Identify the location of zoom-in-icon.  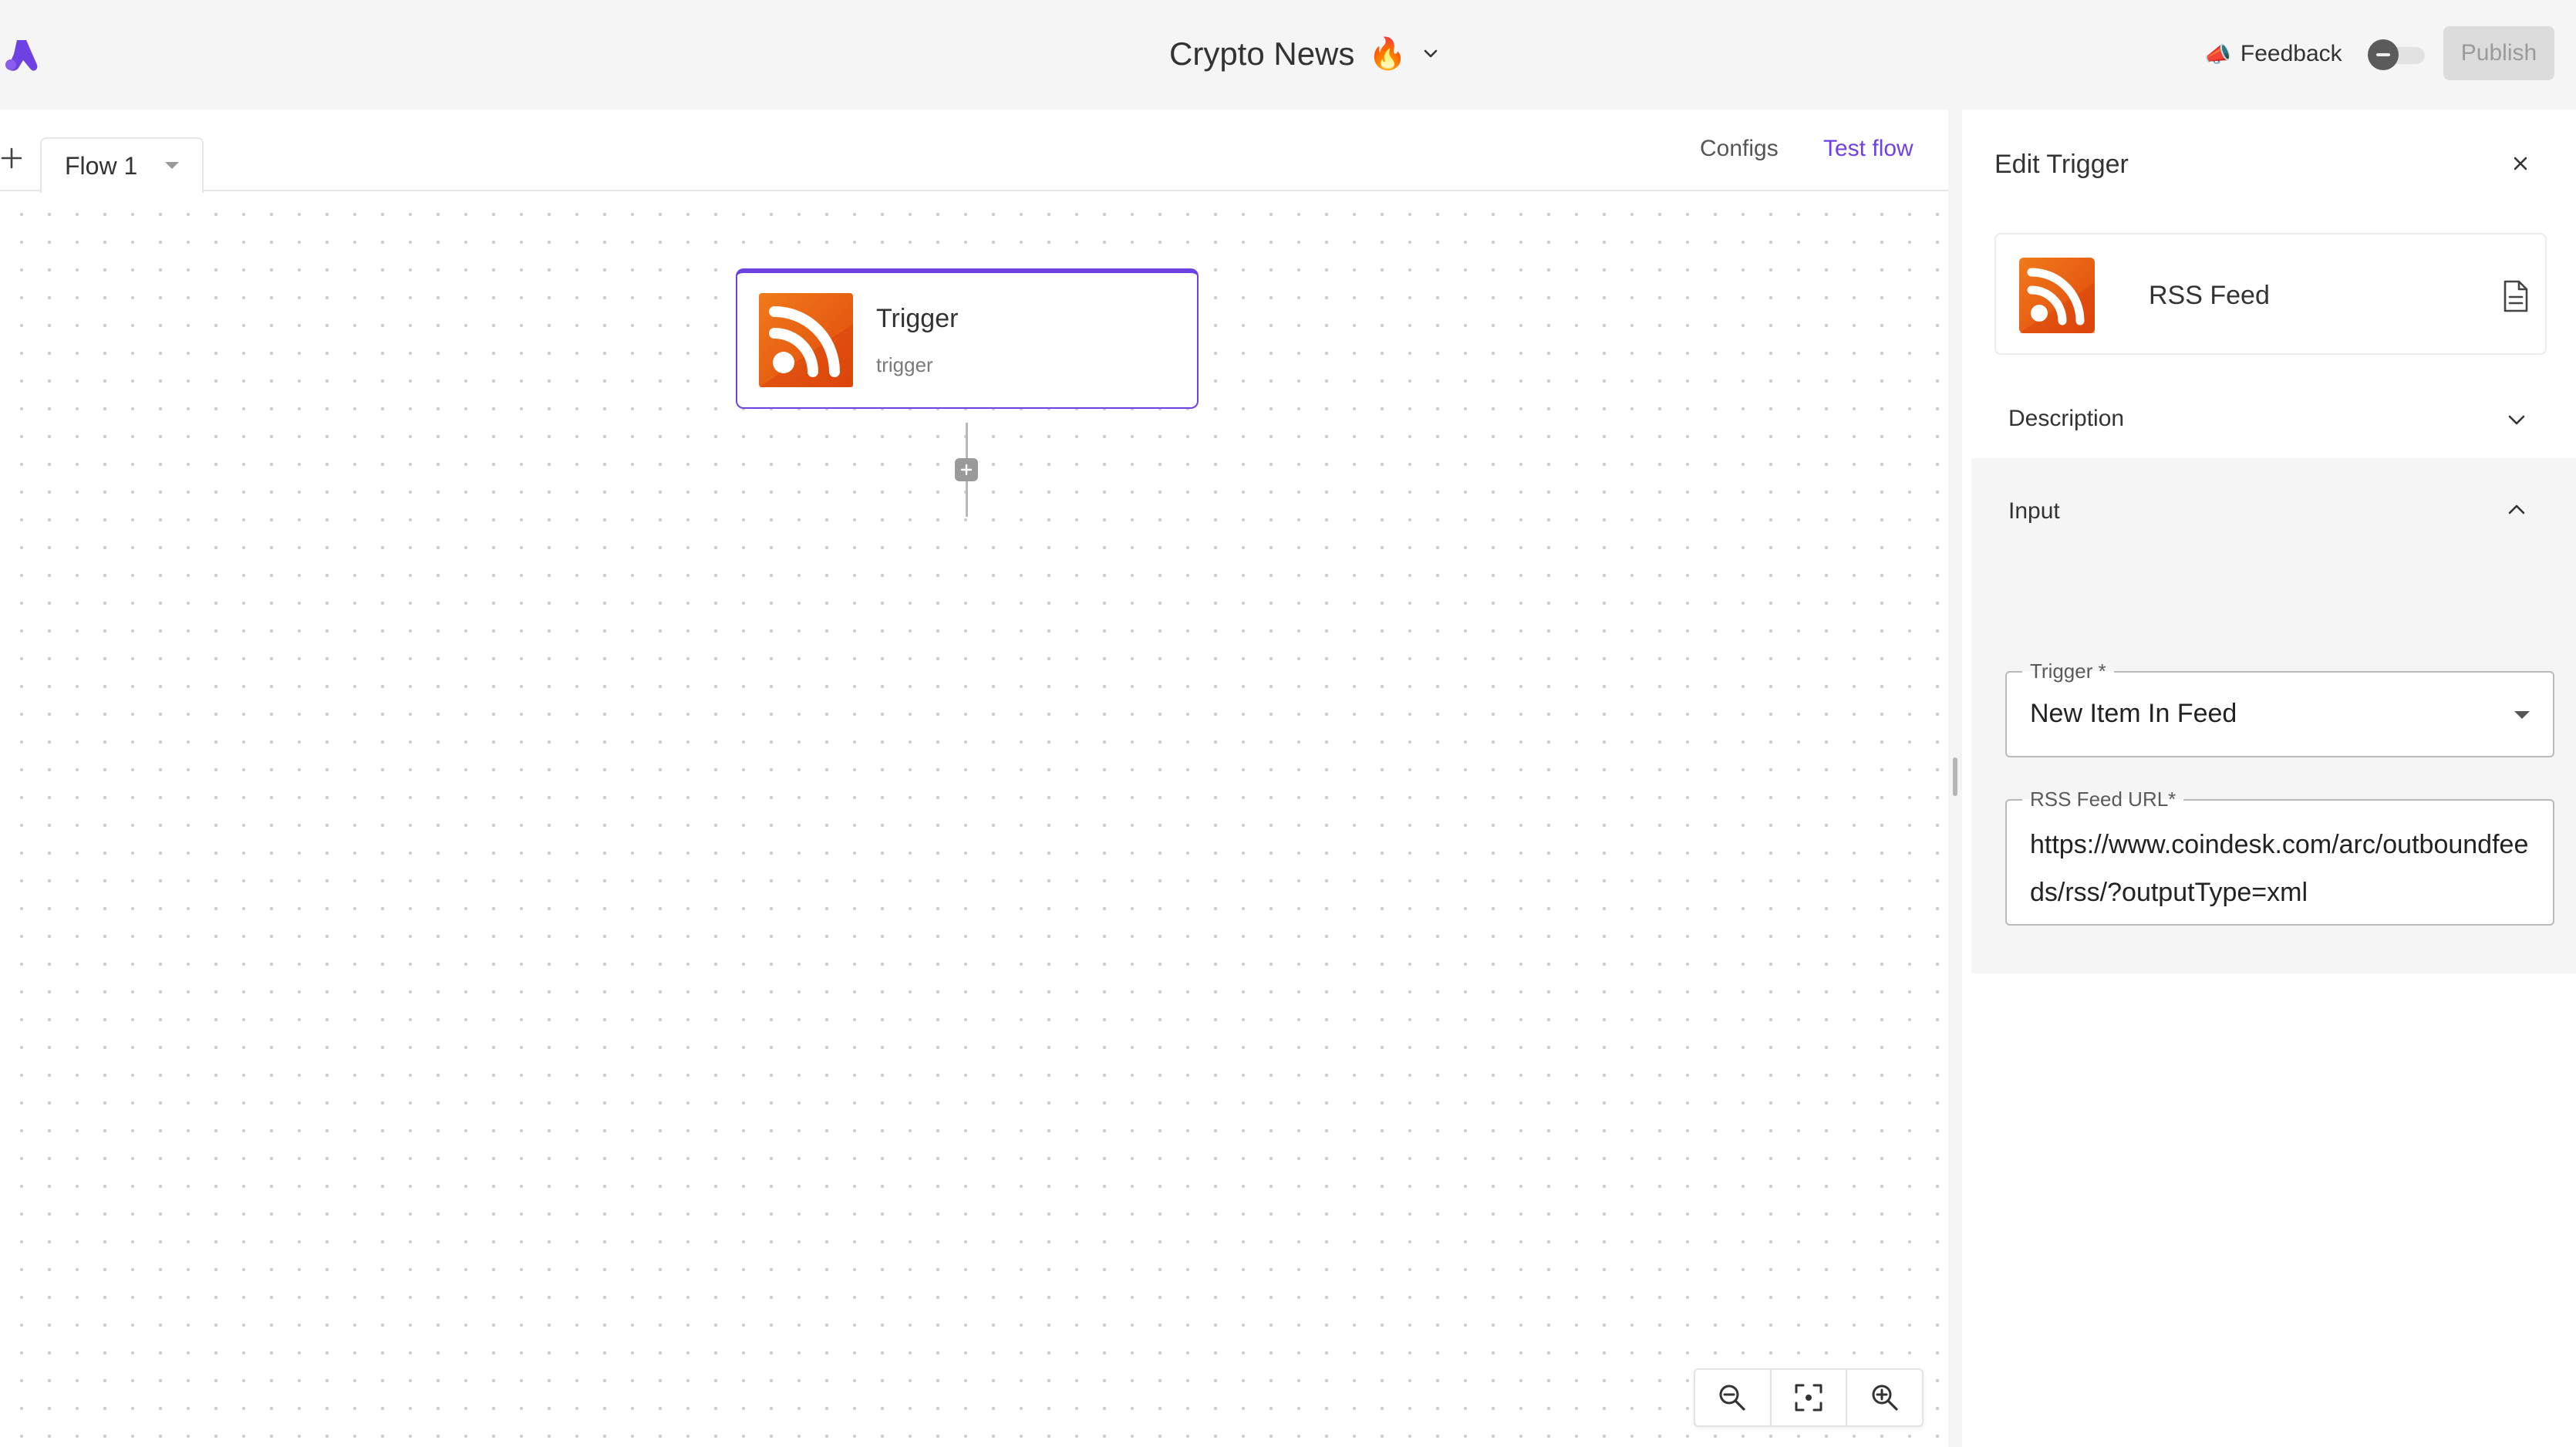
(1885, 1398).